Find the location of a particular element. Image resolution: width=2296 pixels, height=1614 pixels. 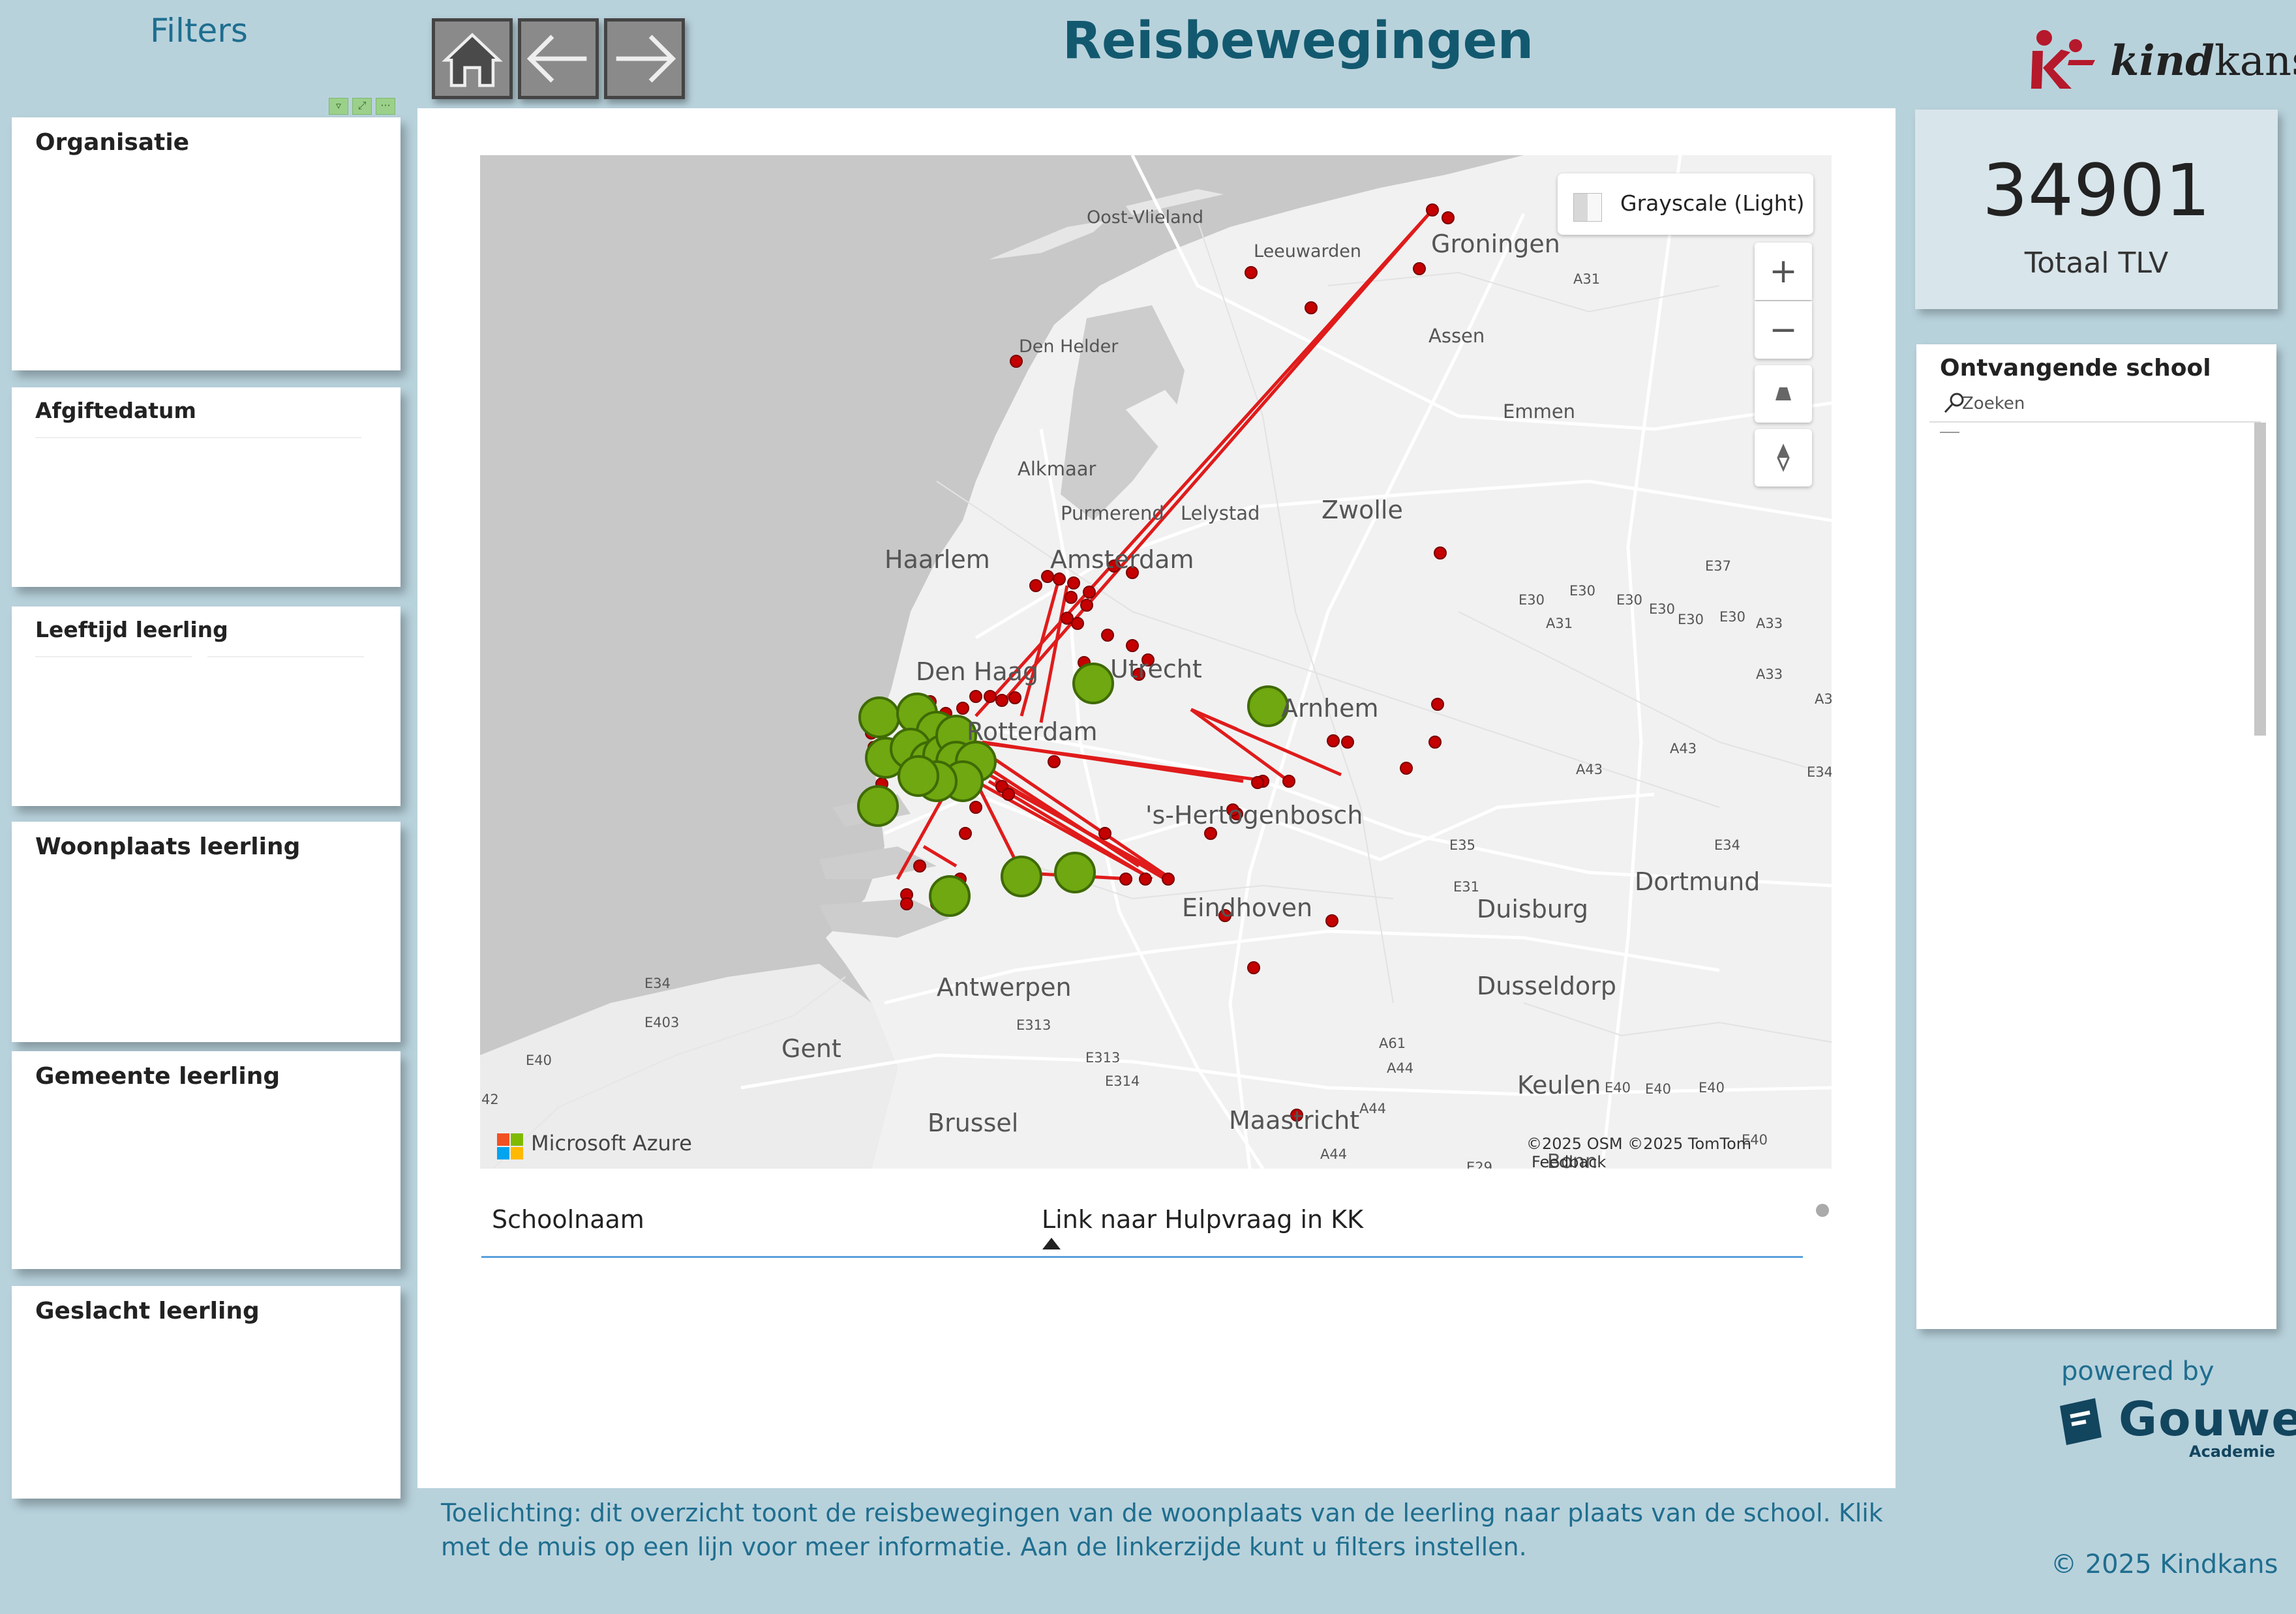

place-label: Groningen is located at coordinates (1495, 244).